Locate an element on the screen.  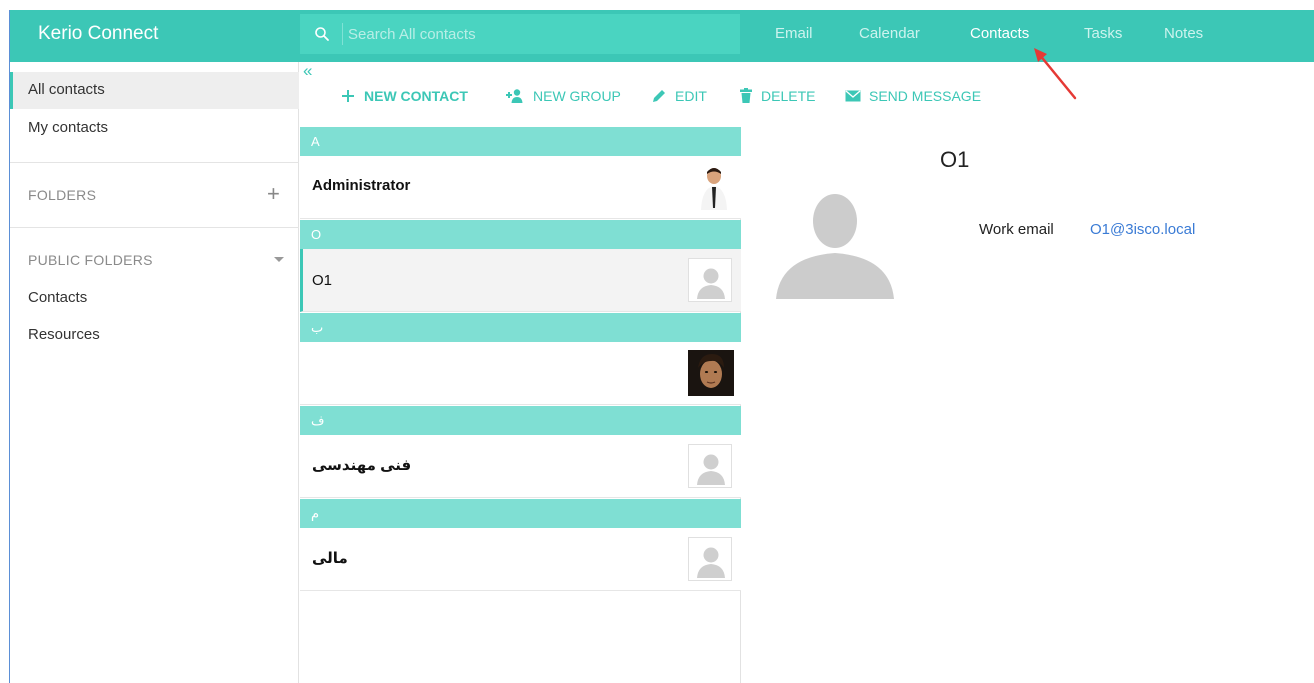
group-add-icon is located at coordinates (514, 96).